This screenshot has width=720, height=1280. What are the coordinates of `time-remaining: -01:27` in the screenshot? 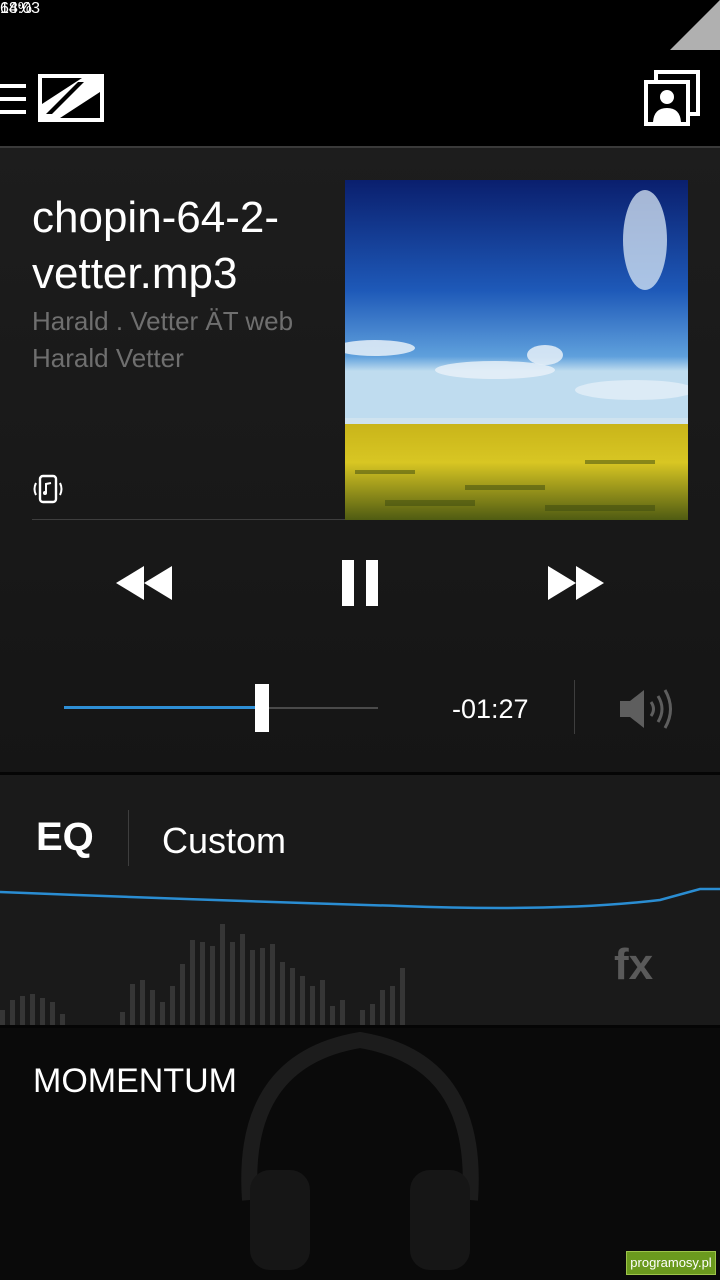 It's located at (490, 709).